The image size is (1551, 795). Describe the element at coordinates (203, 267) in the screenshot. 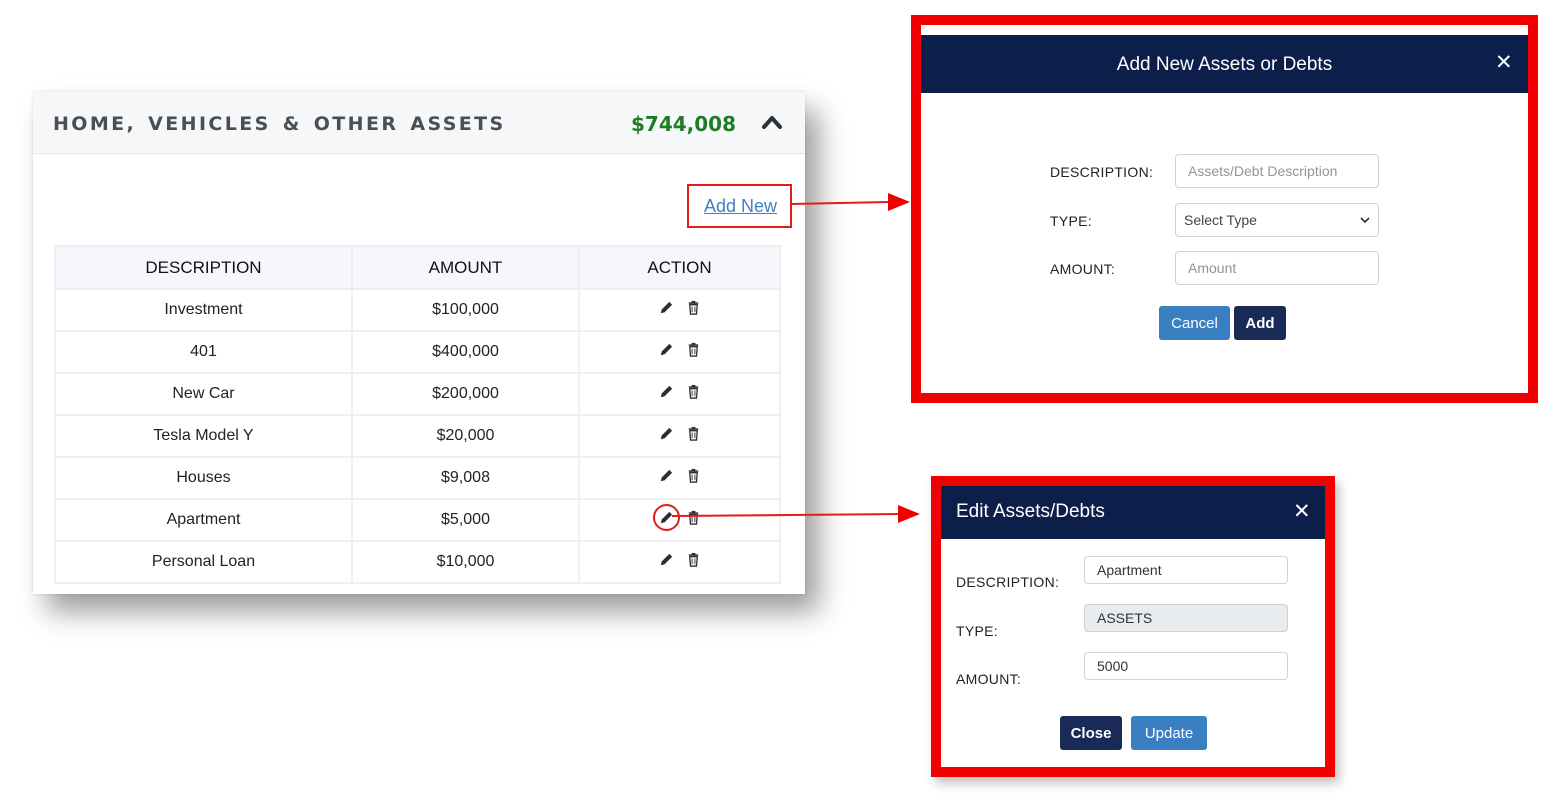

I see `column-header-description: DESCRIPTION` at that location.